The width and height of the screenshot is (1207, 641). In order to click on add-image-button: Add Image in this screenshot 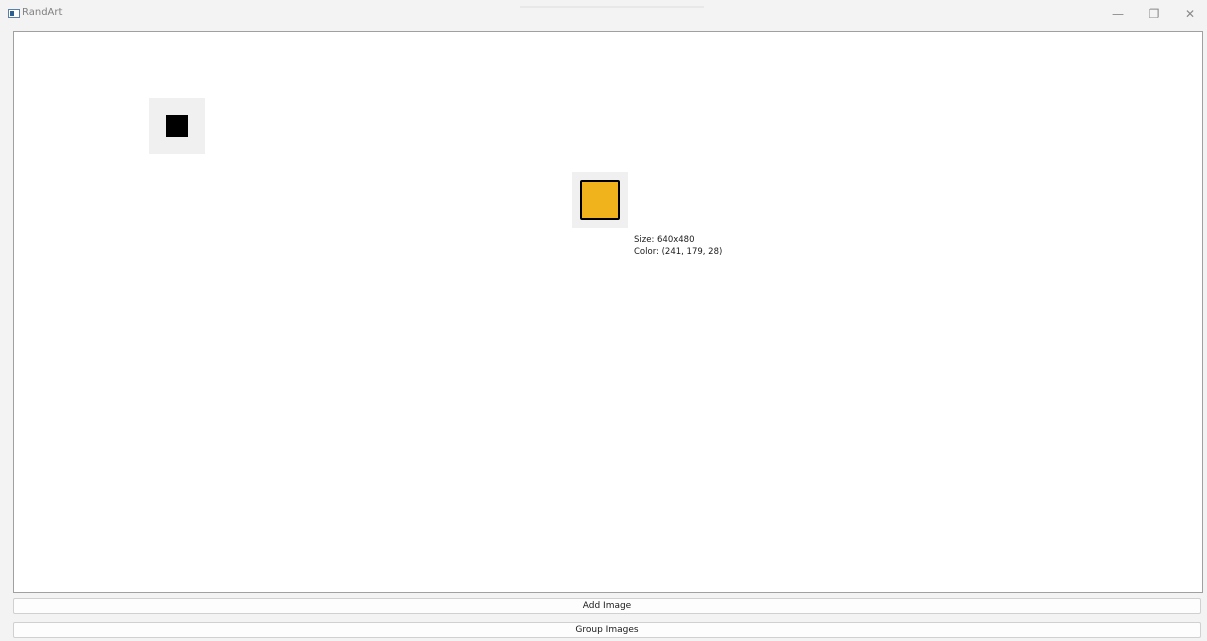, I will do `click(607, 606)`.